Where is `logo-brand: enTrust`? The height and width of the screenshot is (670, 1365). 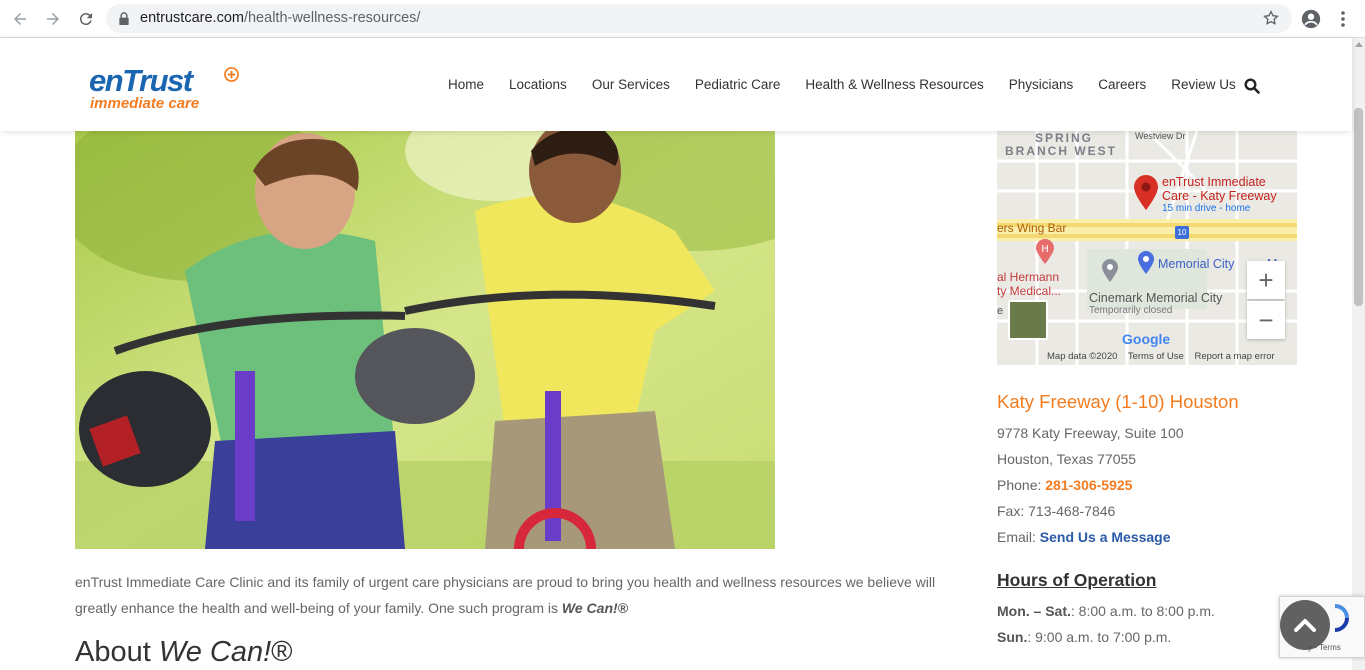
logo-brand: enTrust is located at coordinates (141, 80).